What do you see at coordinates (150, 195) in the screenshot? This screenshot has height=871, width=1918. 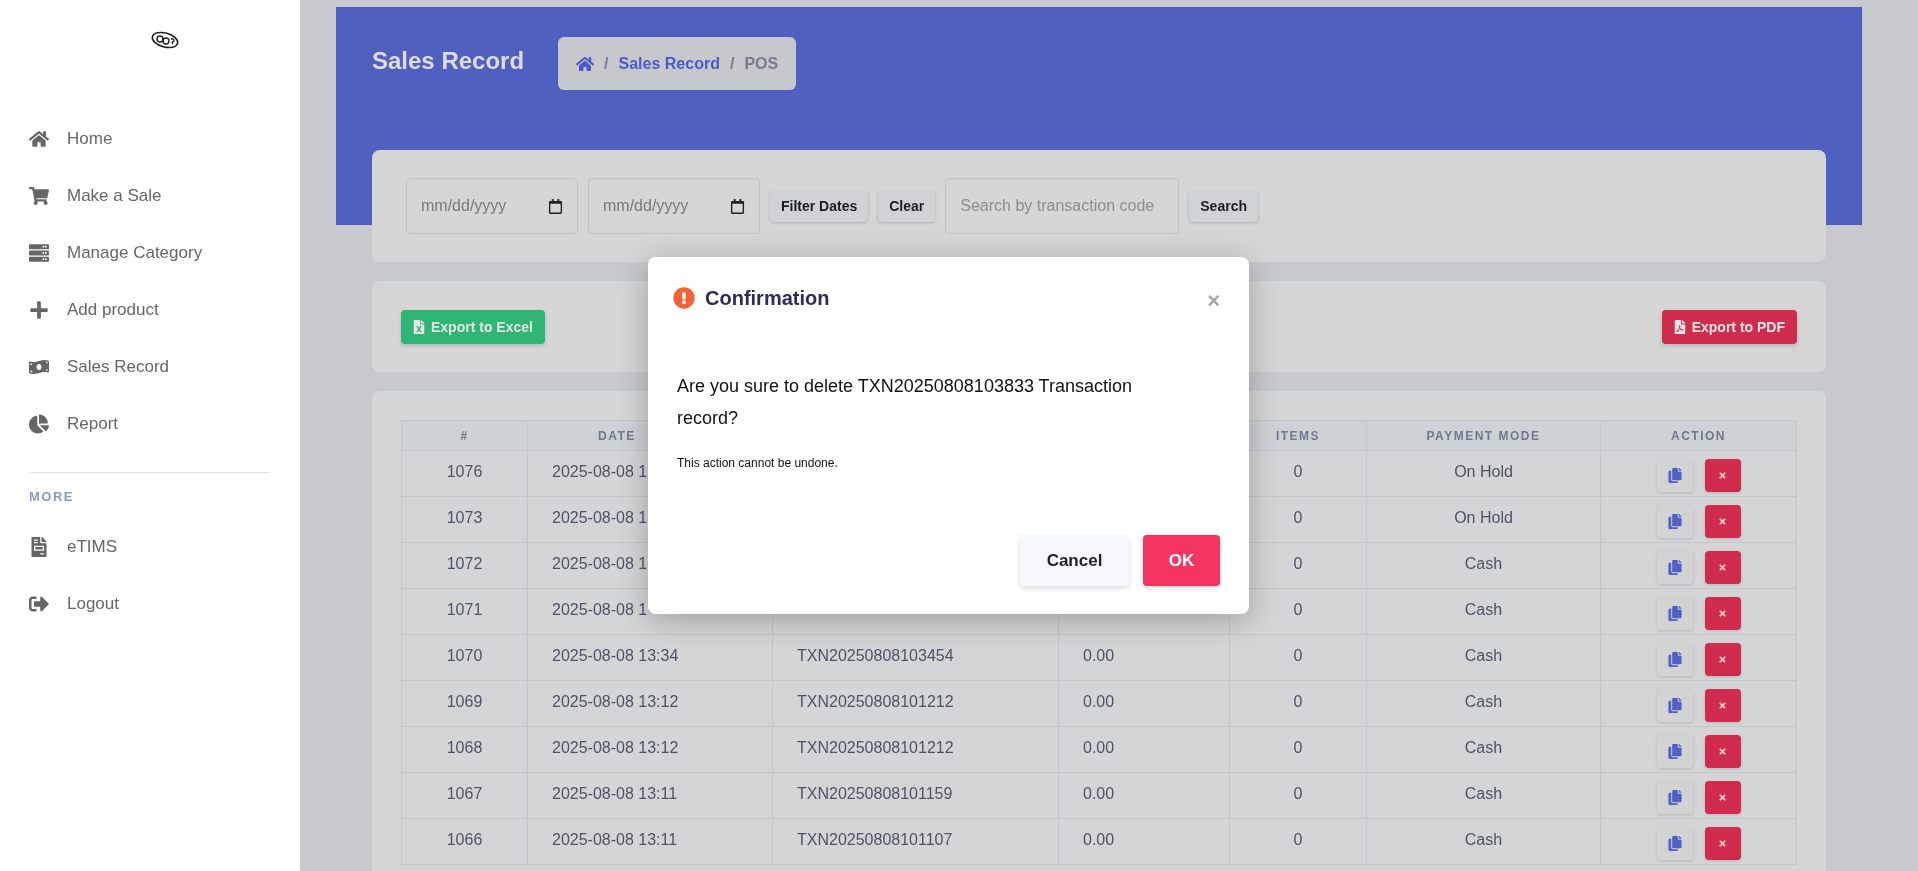 I see `sidebar-item: Make a Sale` at bounding box center [150, 195].